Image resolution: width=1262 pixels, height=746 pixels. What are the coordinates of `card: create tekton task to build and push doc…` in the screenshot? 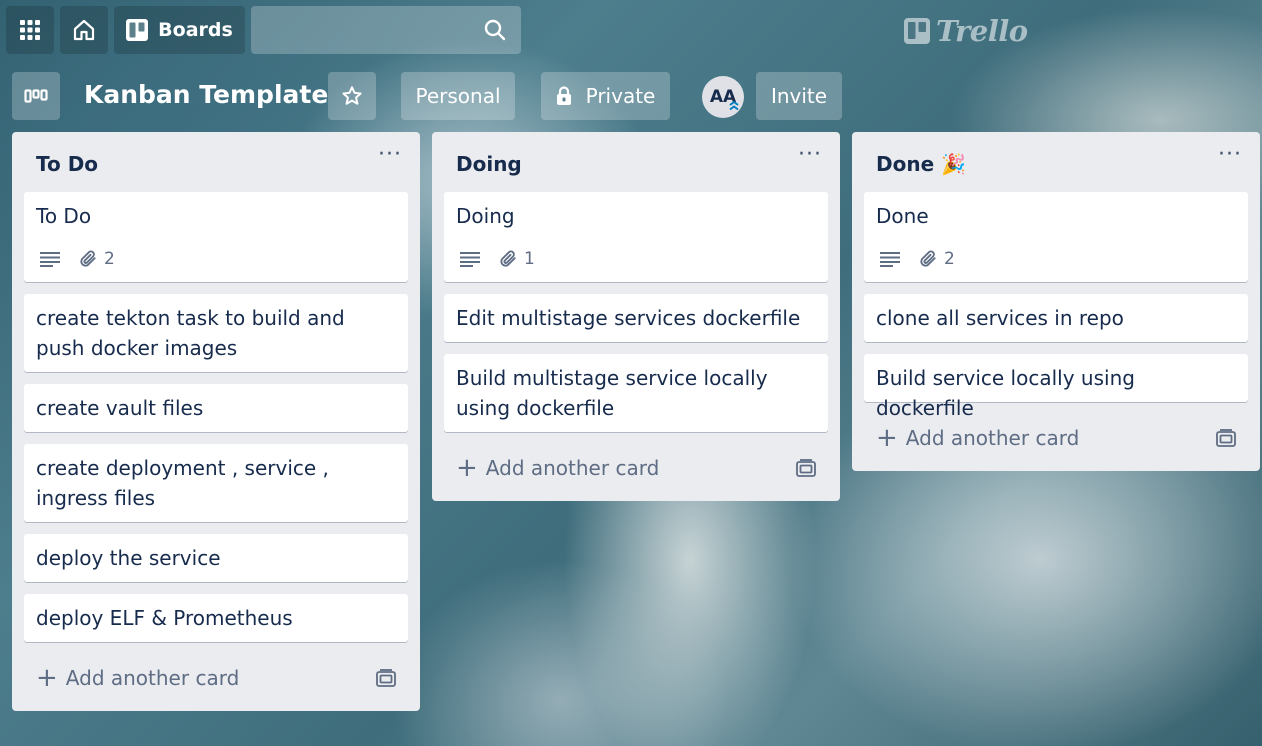 It's located at (216, 333).